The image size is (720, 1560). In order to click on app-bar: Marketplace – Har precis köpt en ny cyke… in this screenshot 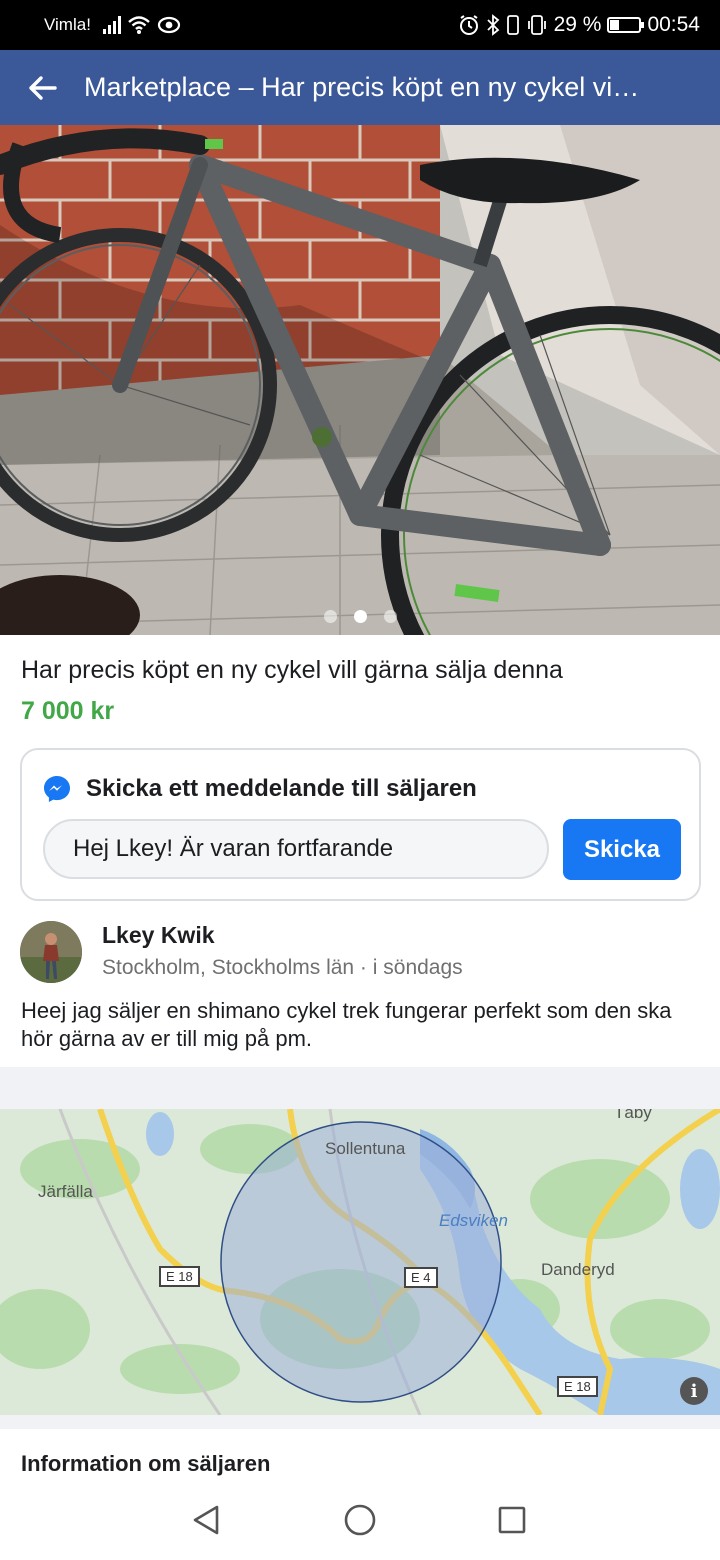, I will do `click(360, 87)`.